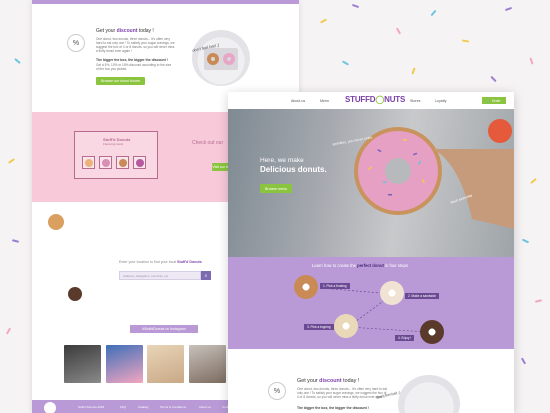 This screenshot has height=413, width=550. I want to click on brand-logo: STUFFD◯NUTS, so click(375, 99).